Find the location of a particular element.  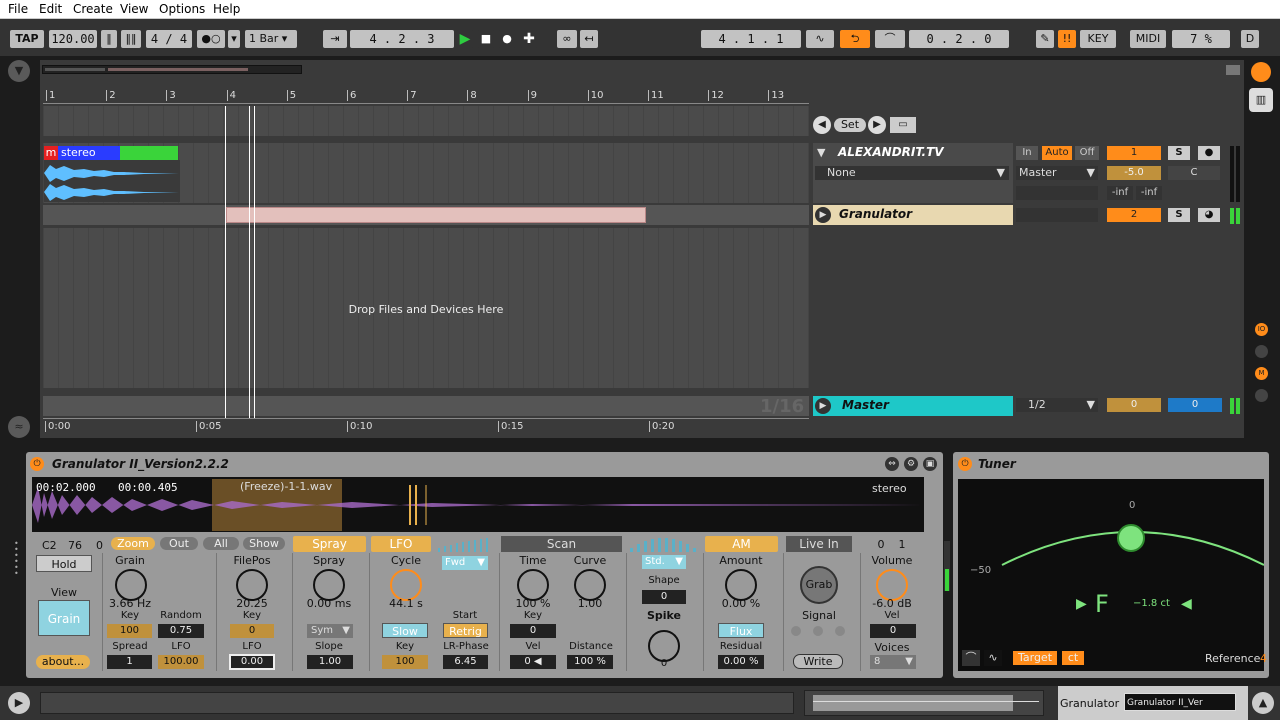

punch-out-icon: ⌒ is located at coordinates (890, 39).